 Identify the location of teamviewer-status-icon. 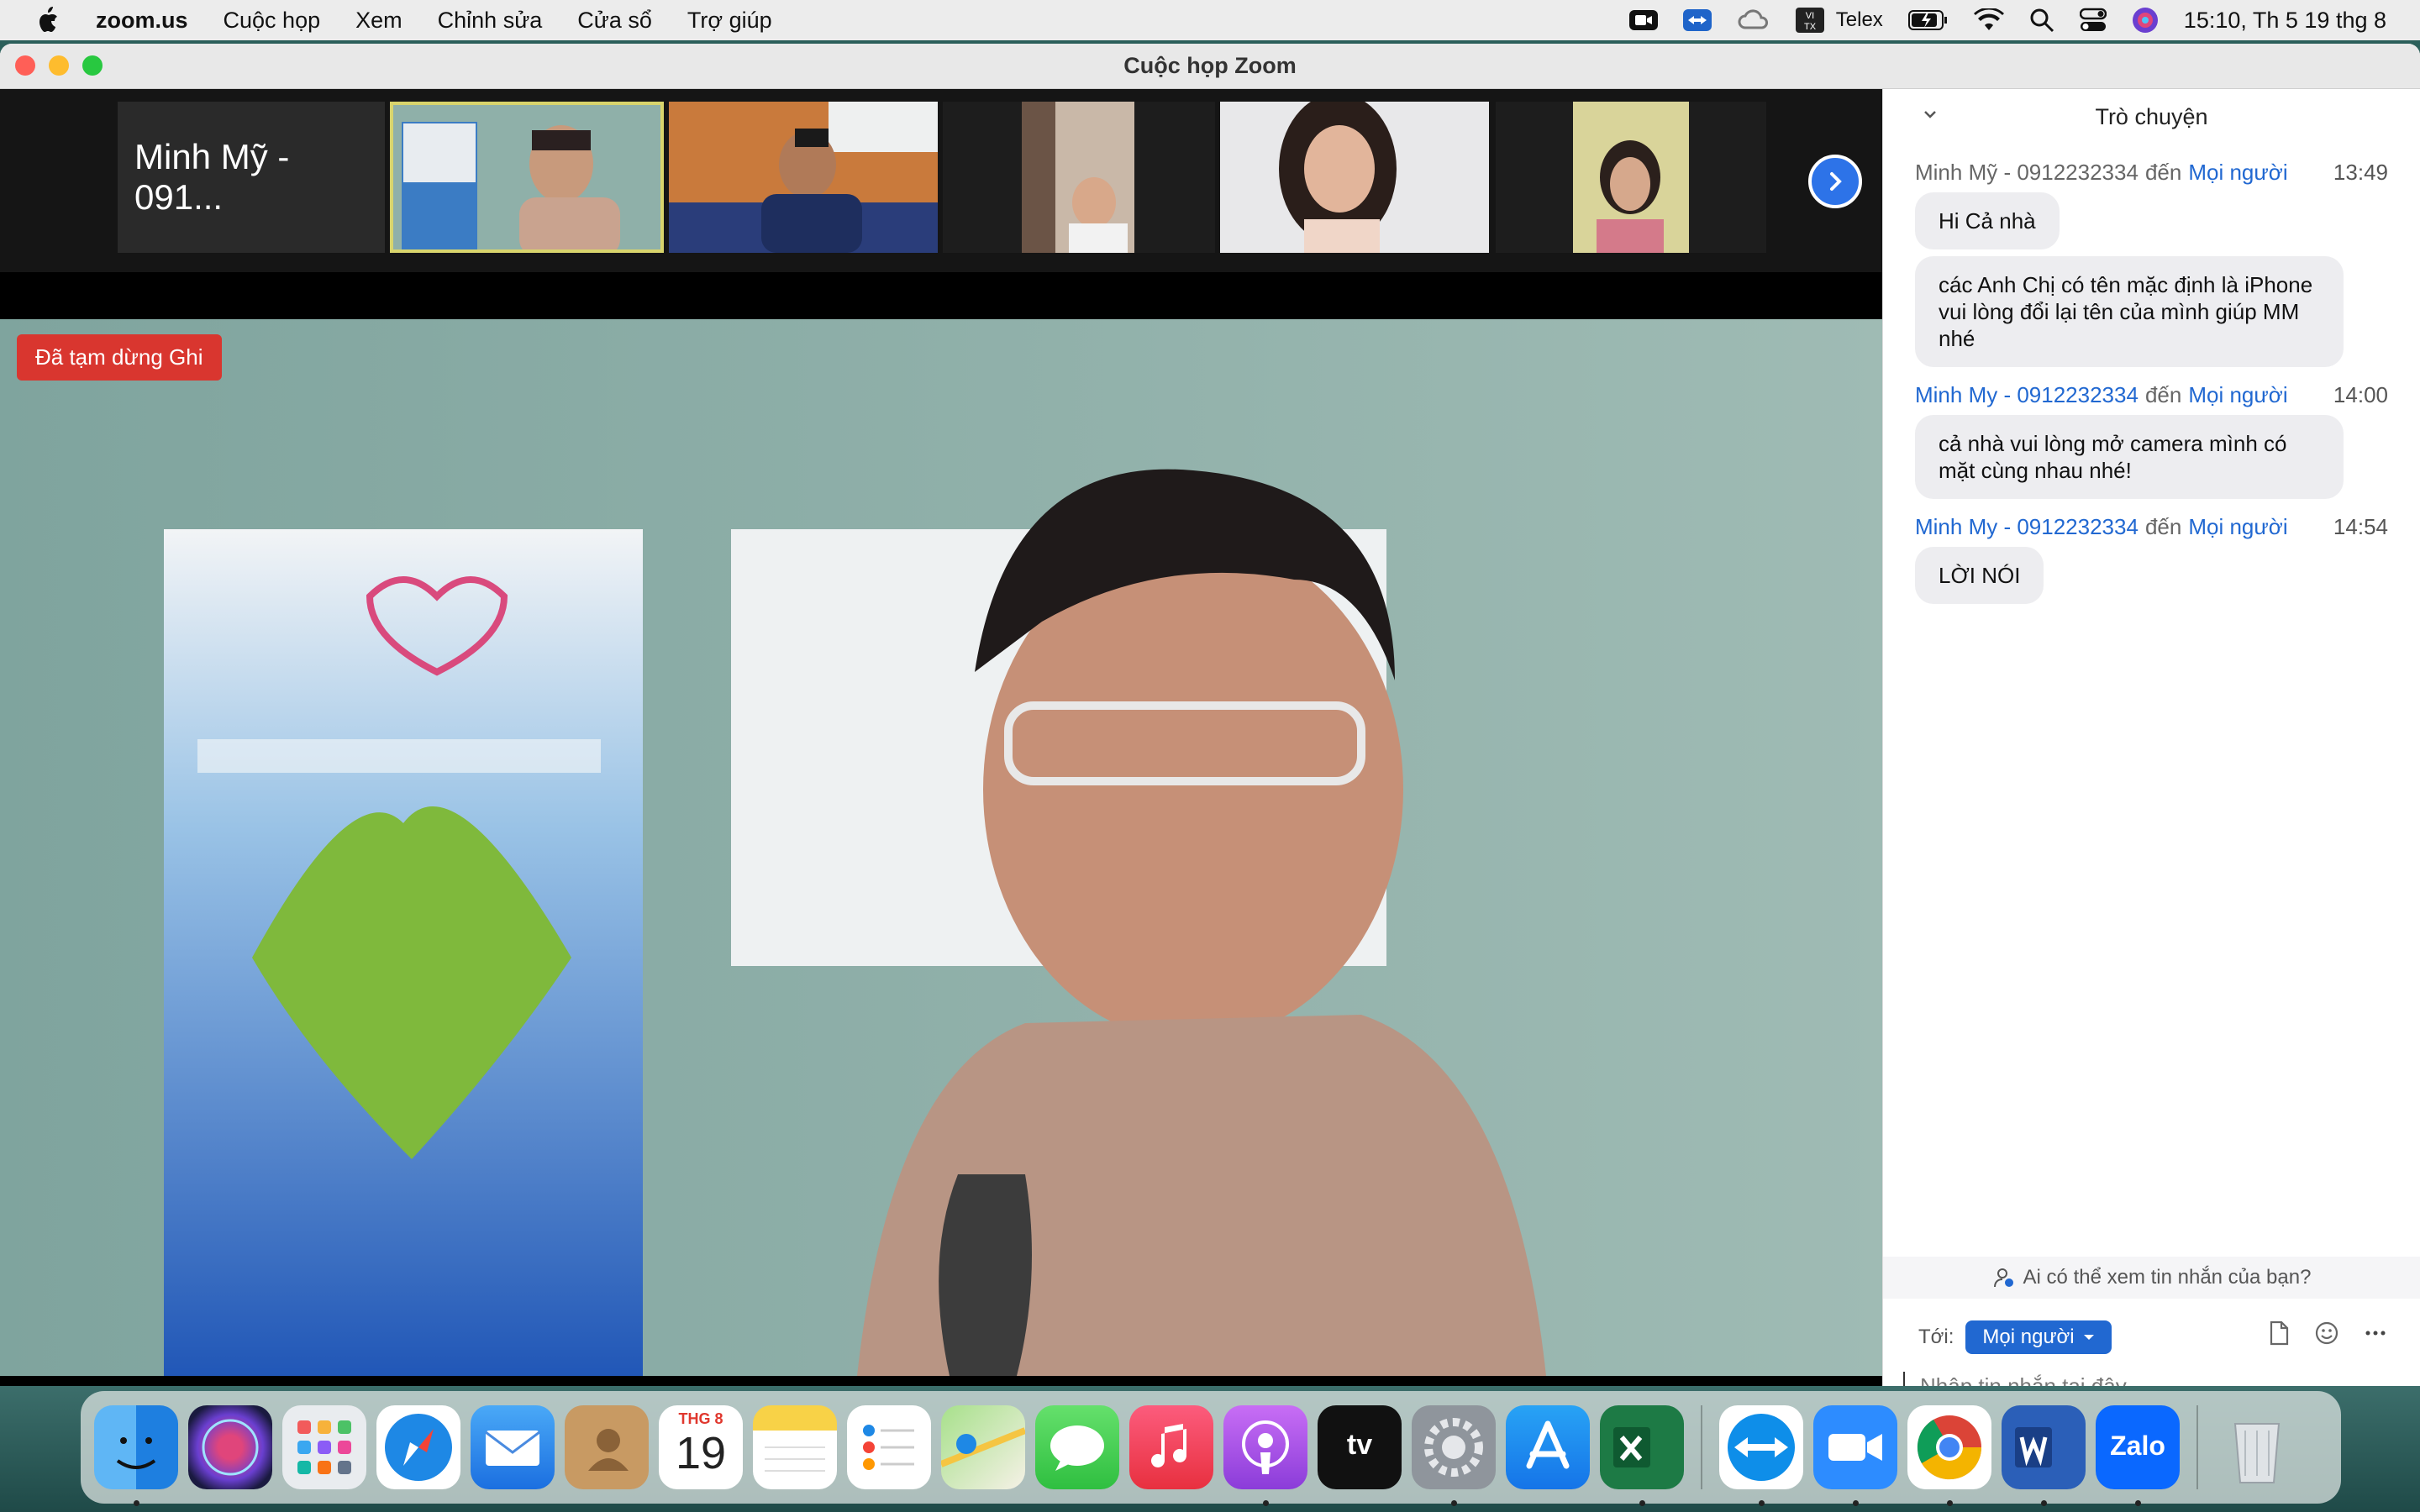
(1697, 20).